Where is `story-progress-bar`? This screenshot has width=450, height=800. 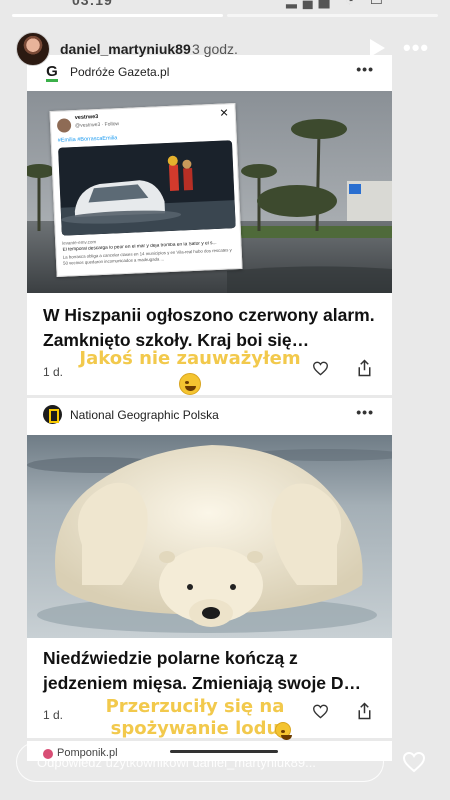 story-progress-bar is located at coordinates (225, 15).